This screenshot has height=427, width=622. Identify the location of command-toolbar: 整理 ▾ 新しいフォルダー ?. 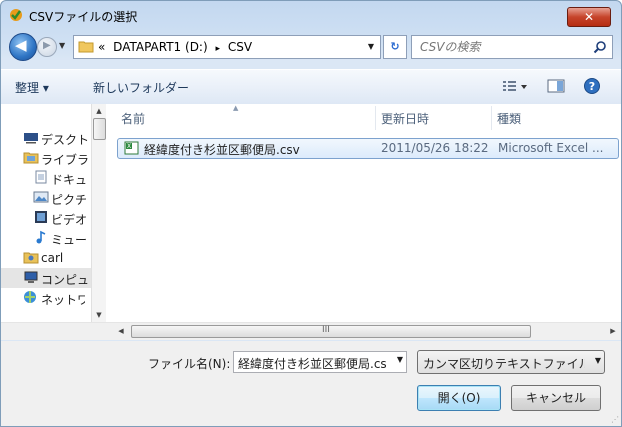
(311, 87).